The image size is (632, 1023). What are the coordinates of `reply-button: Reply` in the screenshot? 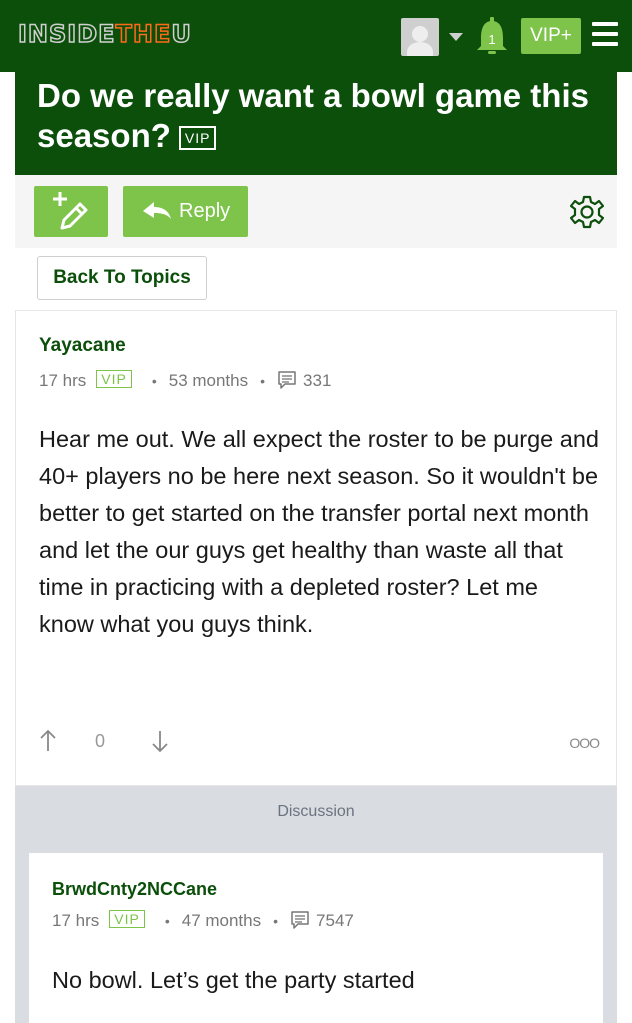 It's located at (185, 211).